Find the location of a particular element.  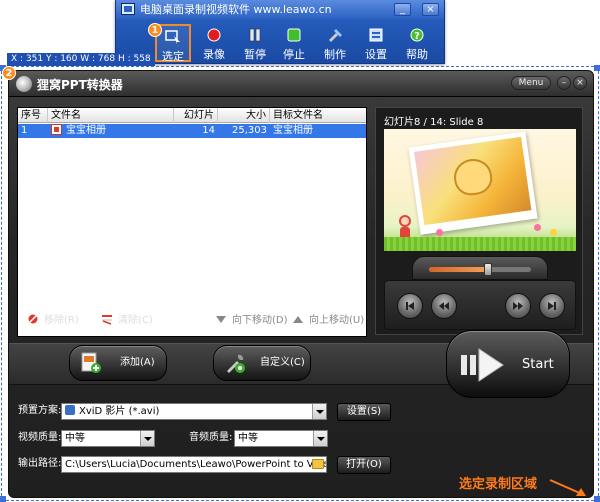

step-badge-2: 2 is located at coordinates (9, 73).